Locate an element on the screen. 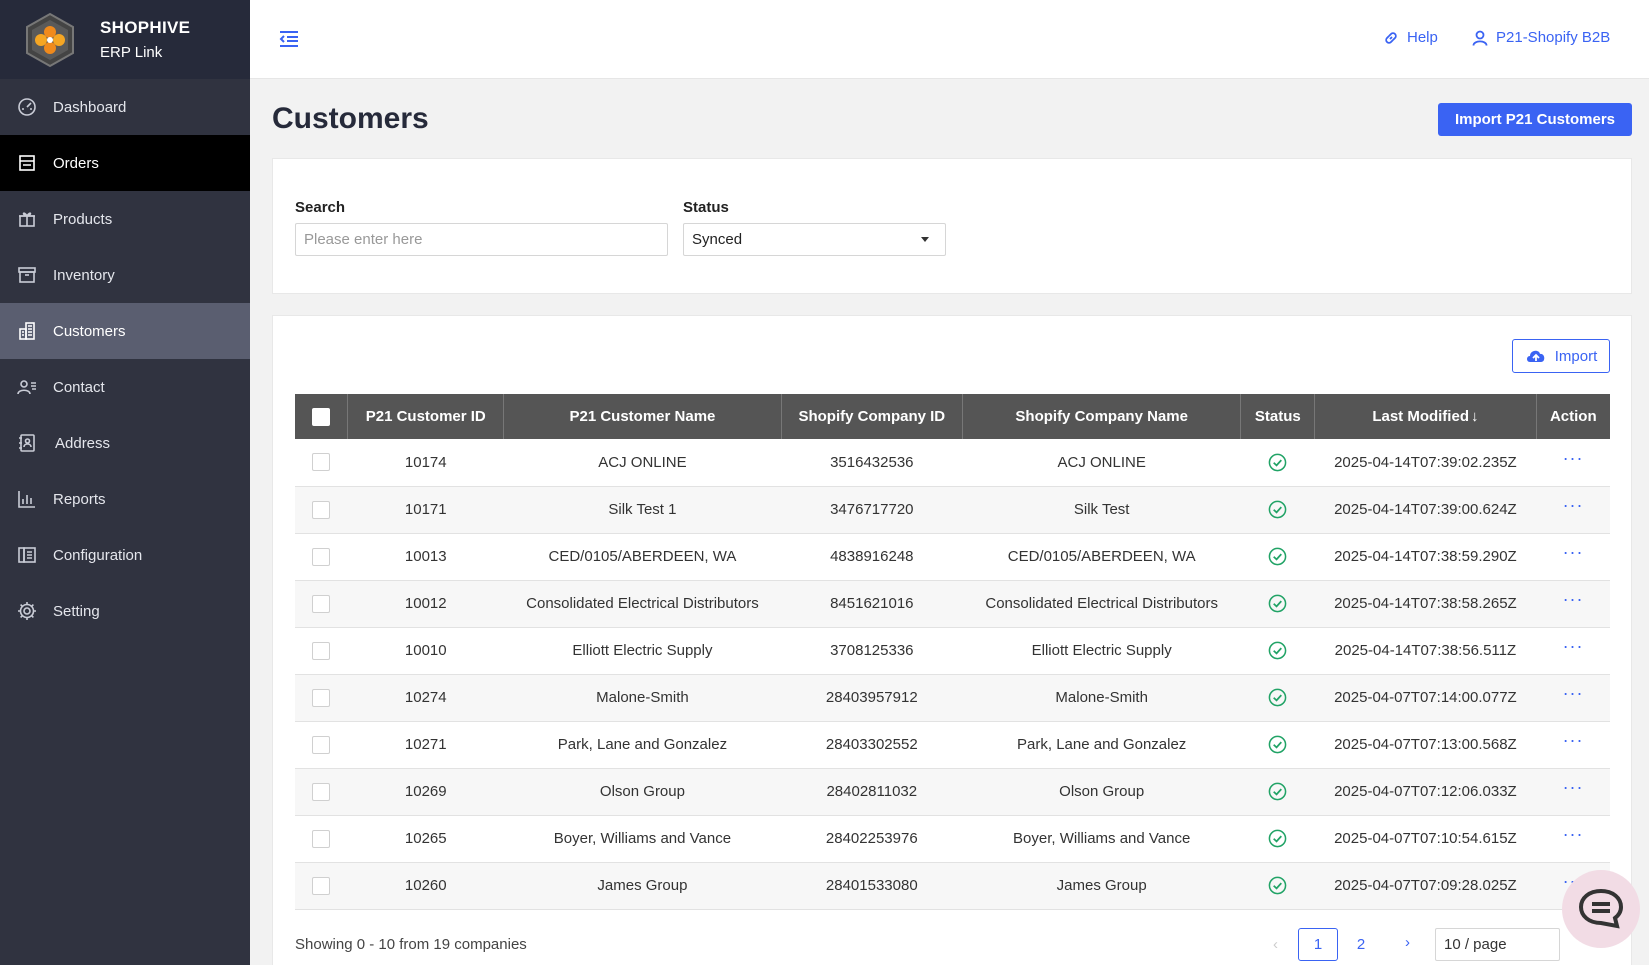 The height and width of the screenshot is (965, 1649). shopify-company-id: 3708125336 is located at coordinates (872, 651).